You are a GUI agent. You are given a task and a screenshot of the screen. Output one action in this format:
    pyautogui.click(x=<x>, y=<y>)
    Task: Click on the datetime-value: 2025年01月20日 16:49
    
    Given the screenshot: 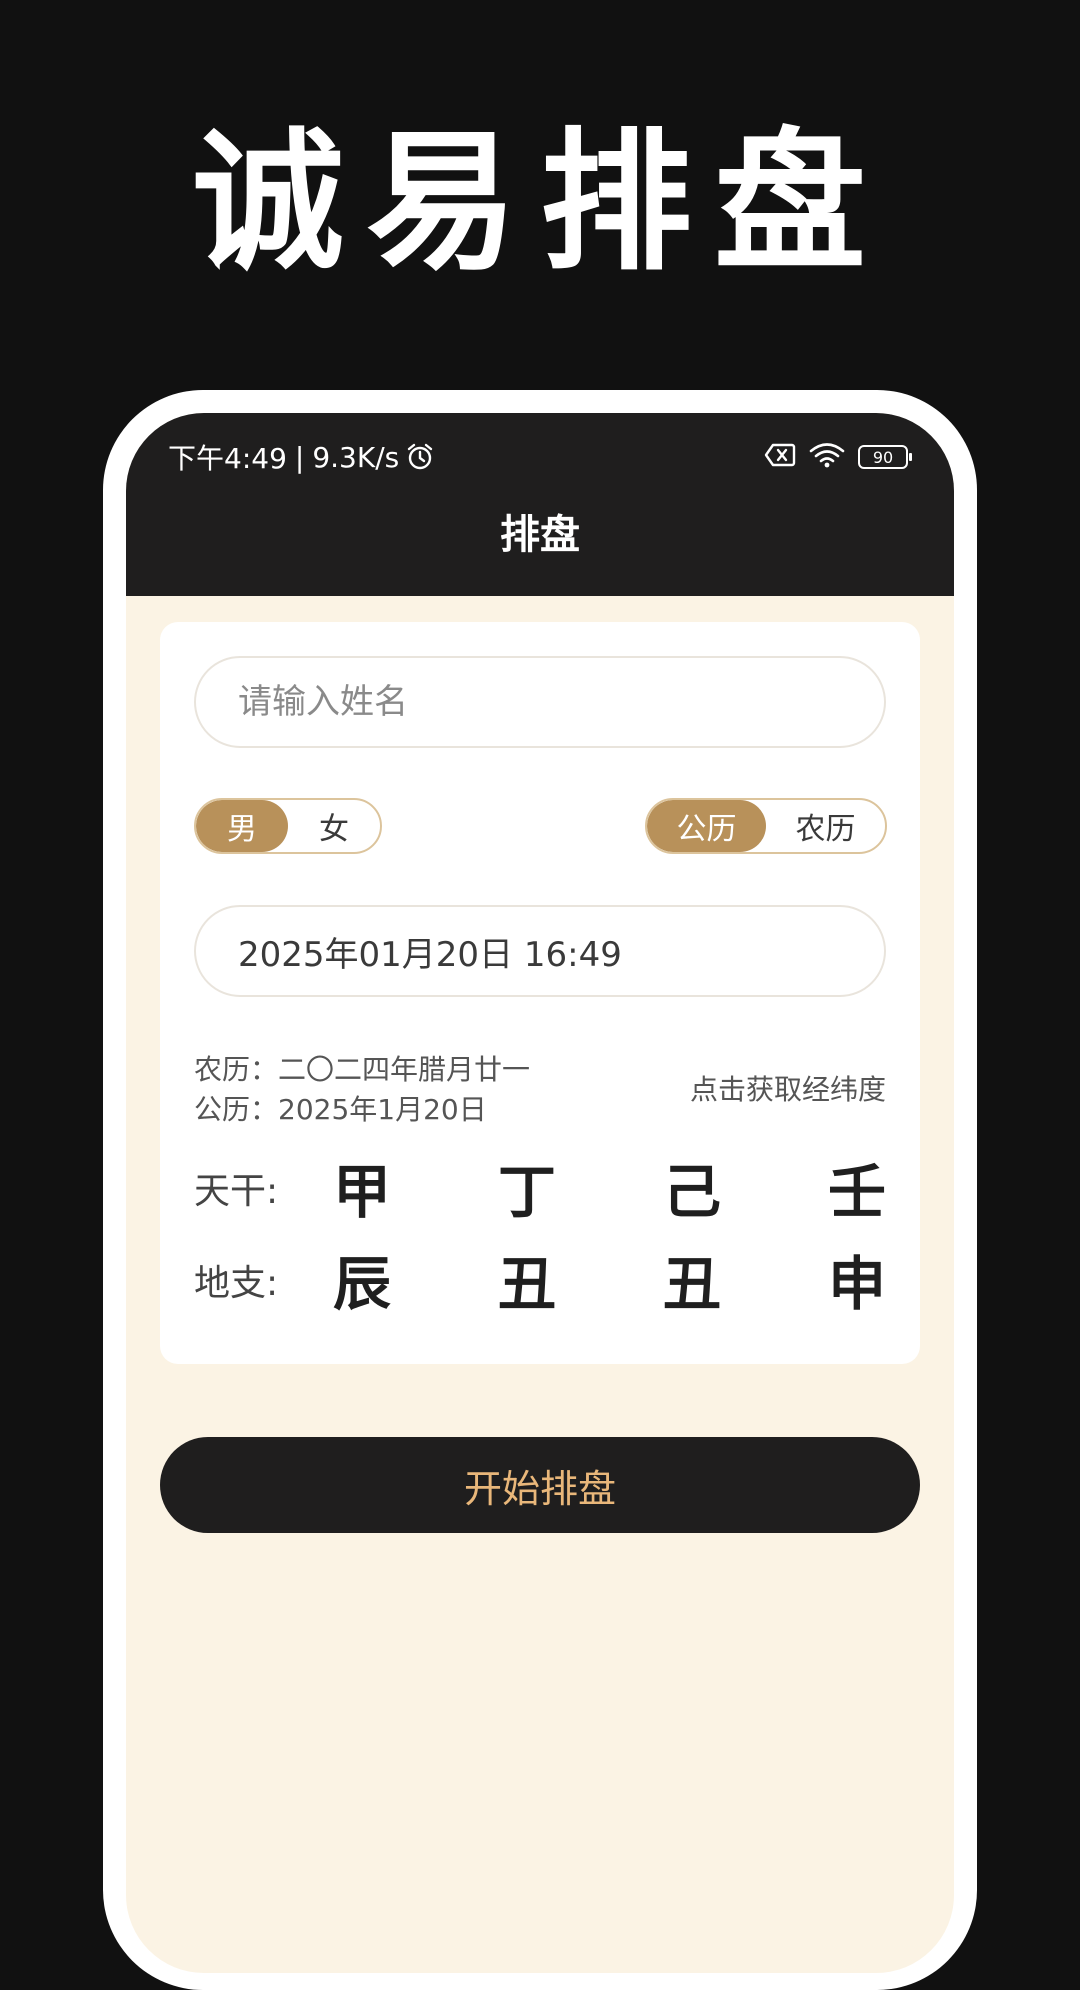 What is the action you would take?
    pyautogui.click(x=430, y=954)
    